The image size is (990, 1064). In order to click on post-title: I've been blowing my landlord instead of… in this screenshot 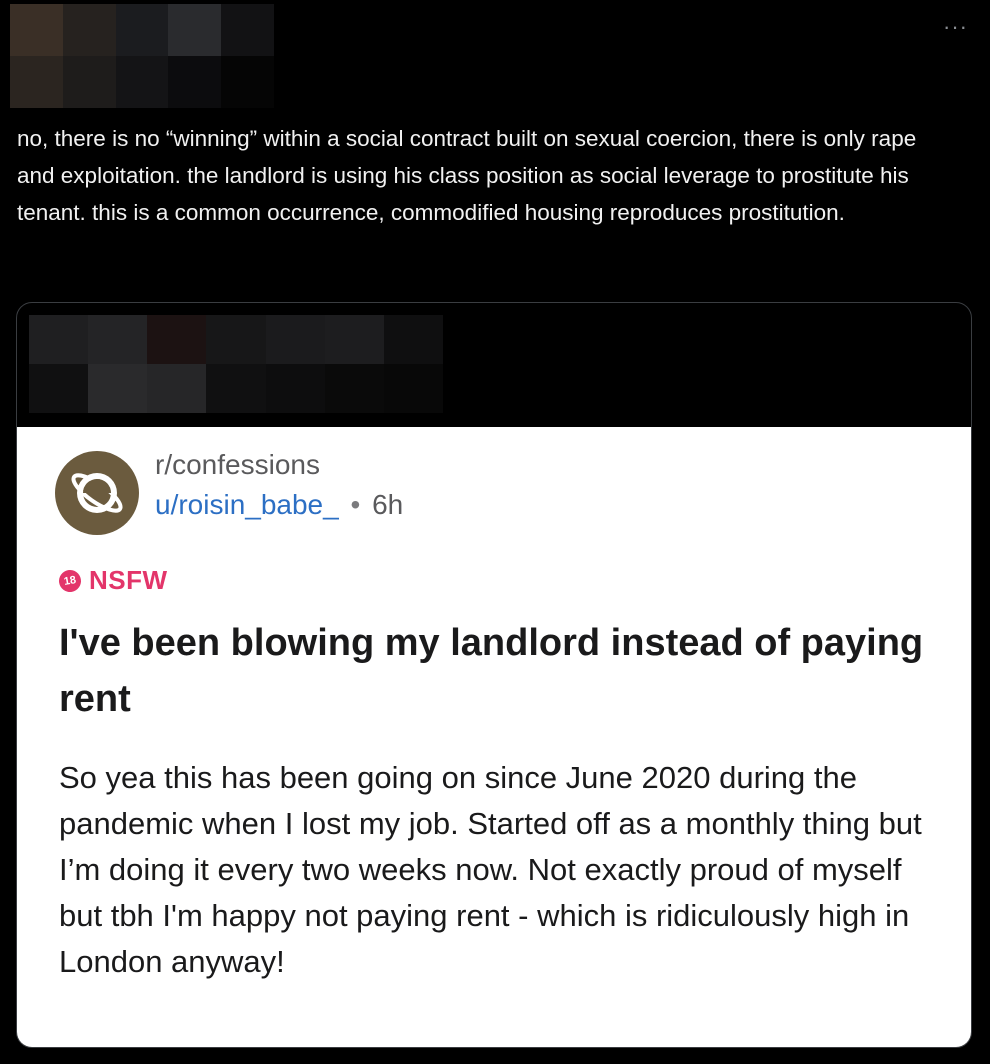, I will do `click(491, 671)`.